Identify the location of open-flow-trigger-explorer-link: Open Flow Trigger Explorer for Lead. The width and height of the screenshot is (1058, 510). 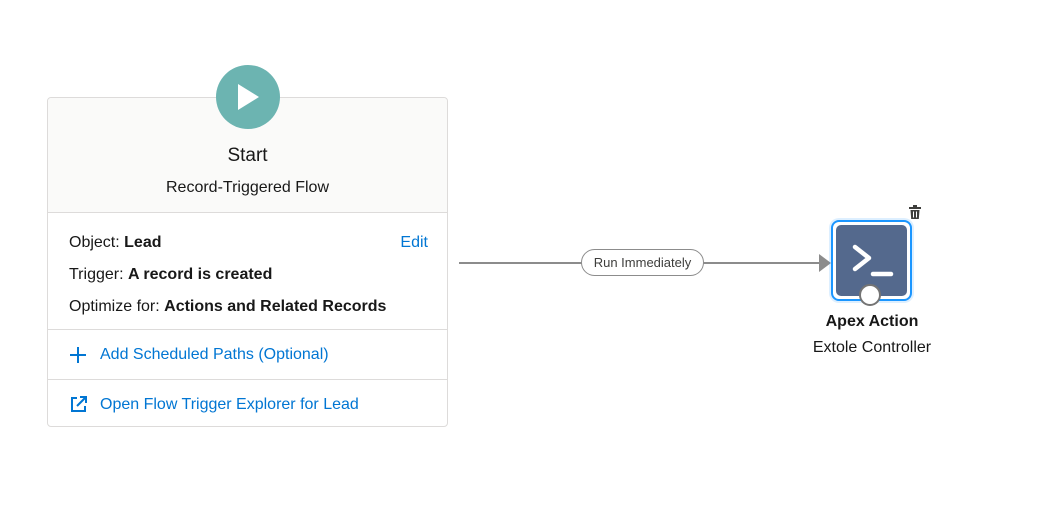
(247, 404).